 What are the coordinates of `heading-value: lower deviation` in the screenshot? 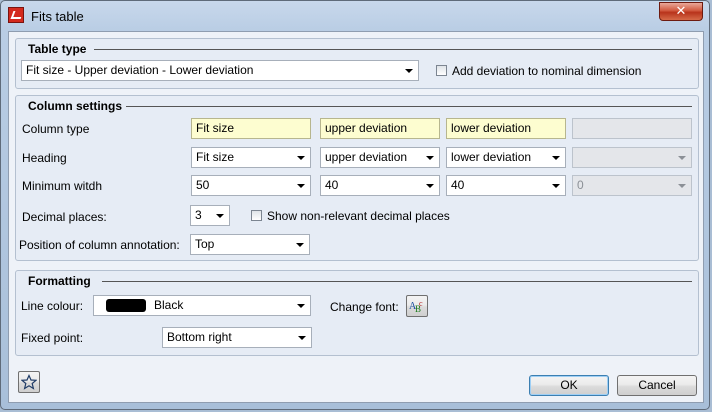 It's located at (491, 157).